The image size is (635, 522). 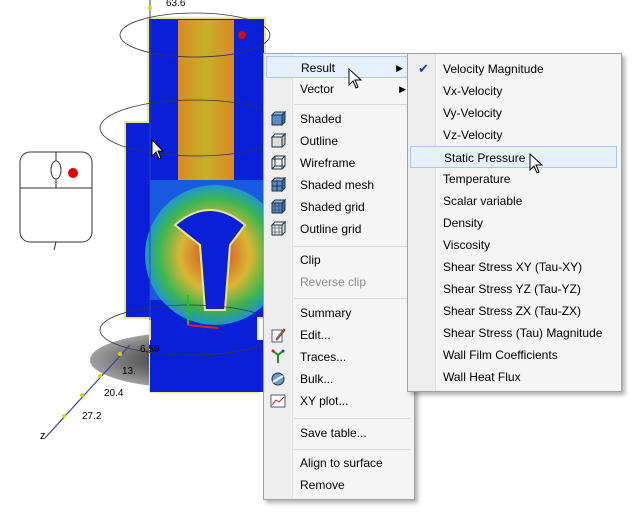 What do you see at coordinates (92, 416) in the screenshot?
I see `axis-value-4: 27.2` at bounding box center [92, 416].